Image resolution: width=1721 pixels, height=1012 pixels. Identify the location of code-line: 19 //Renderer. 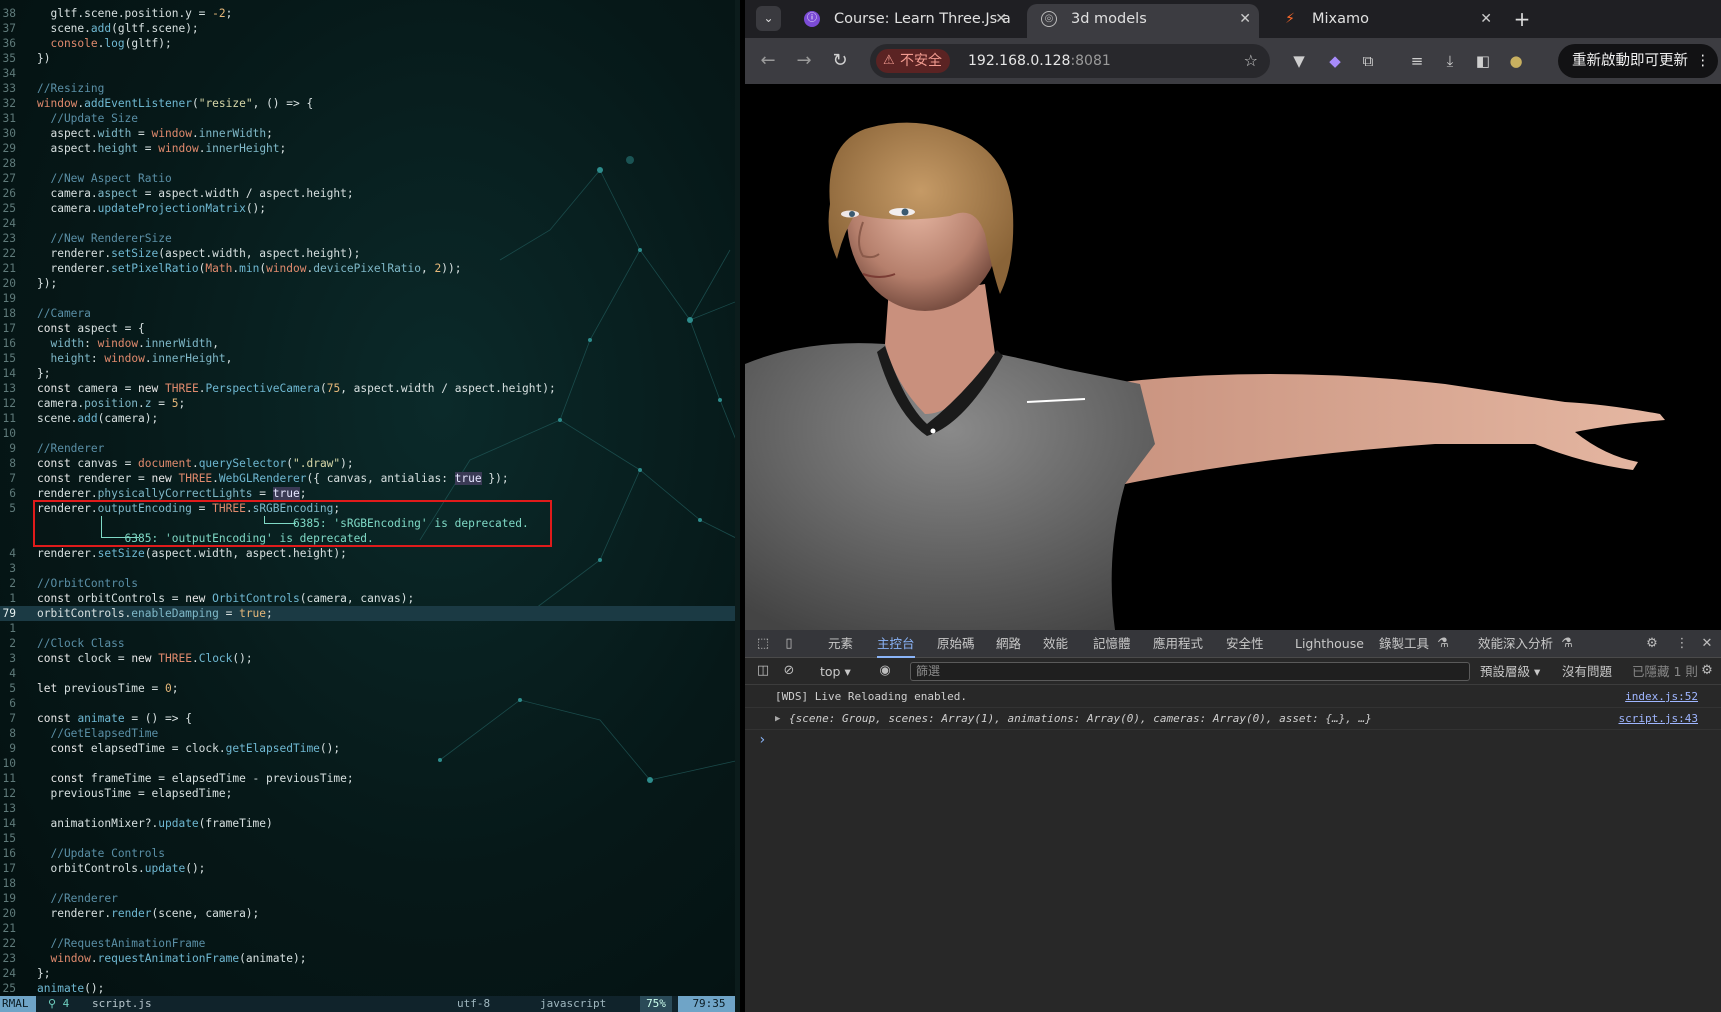
(367, 898).